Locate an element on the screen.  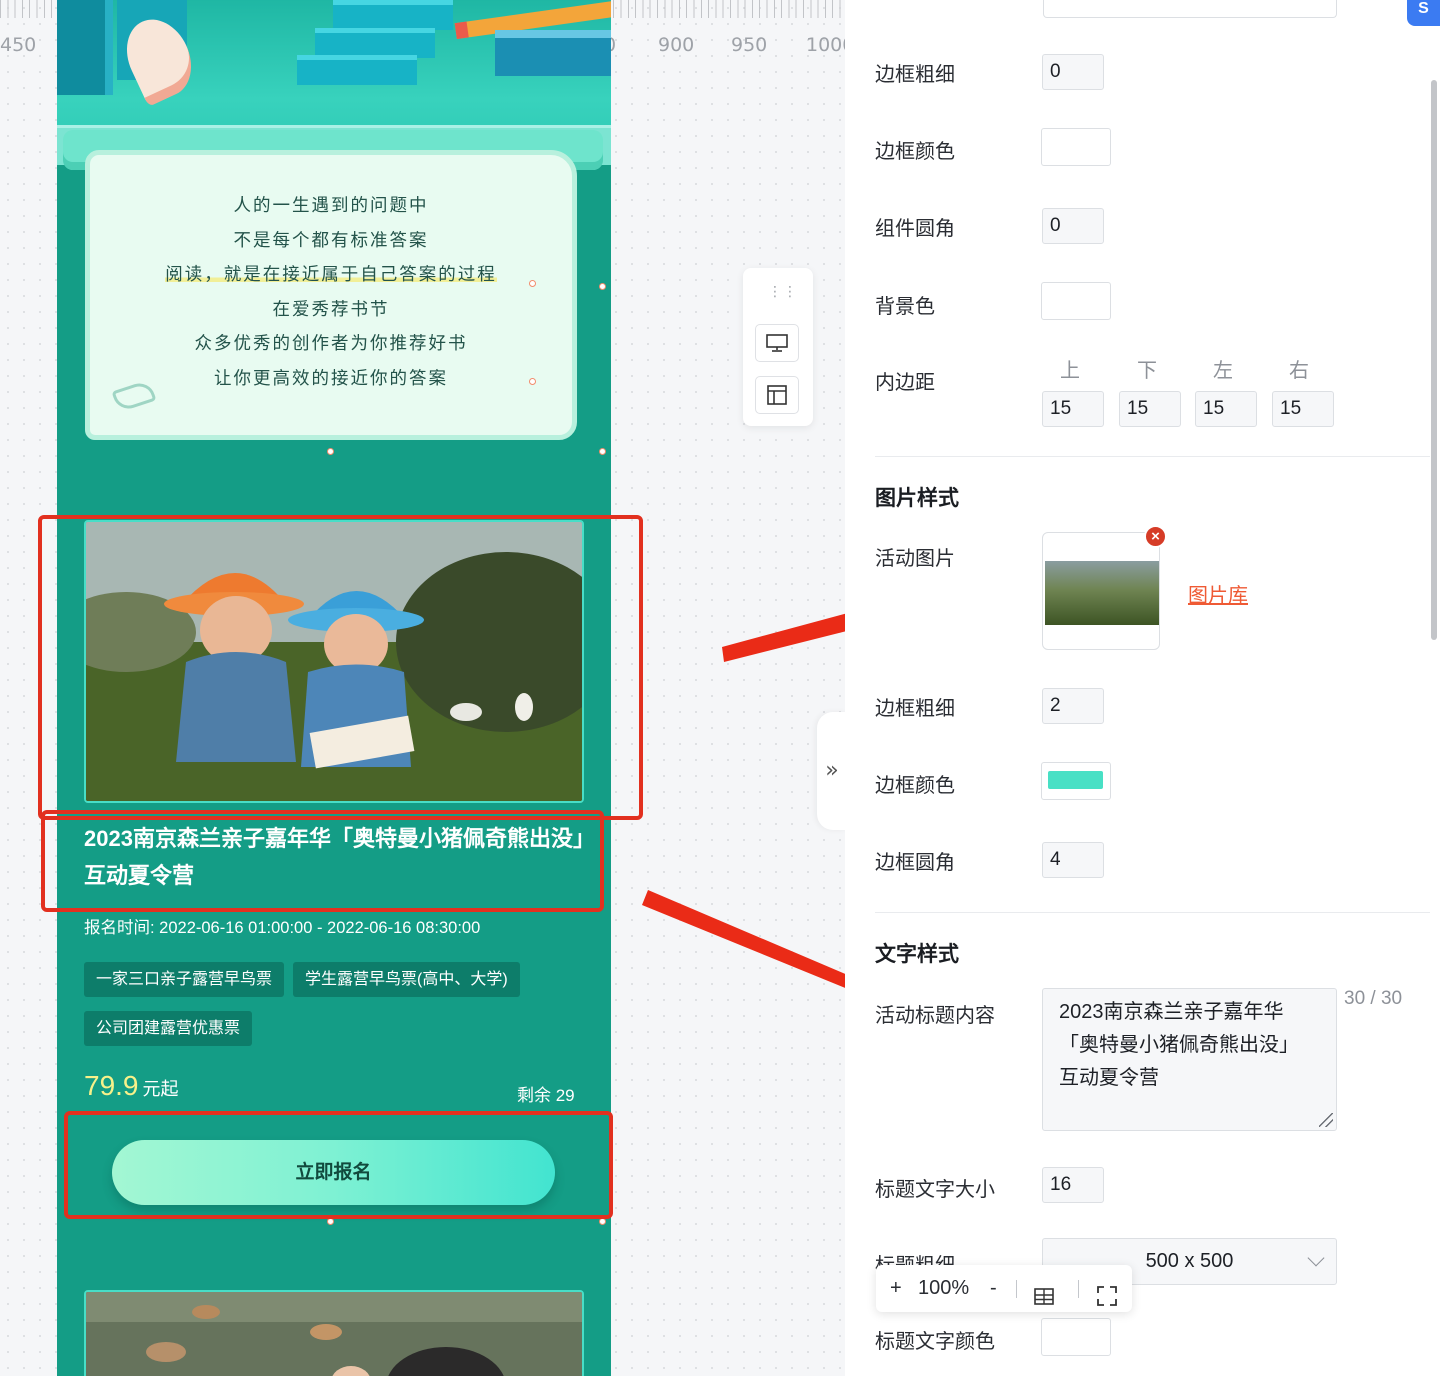
zoom-in-button: + is located at coordinates (896, 1288).